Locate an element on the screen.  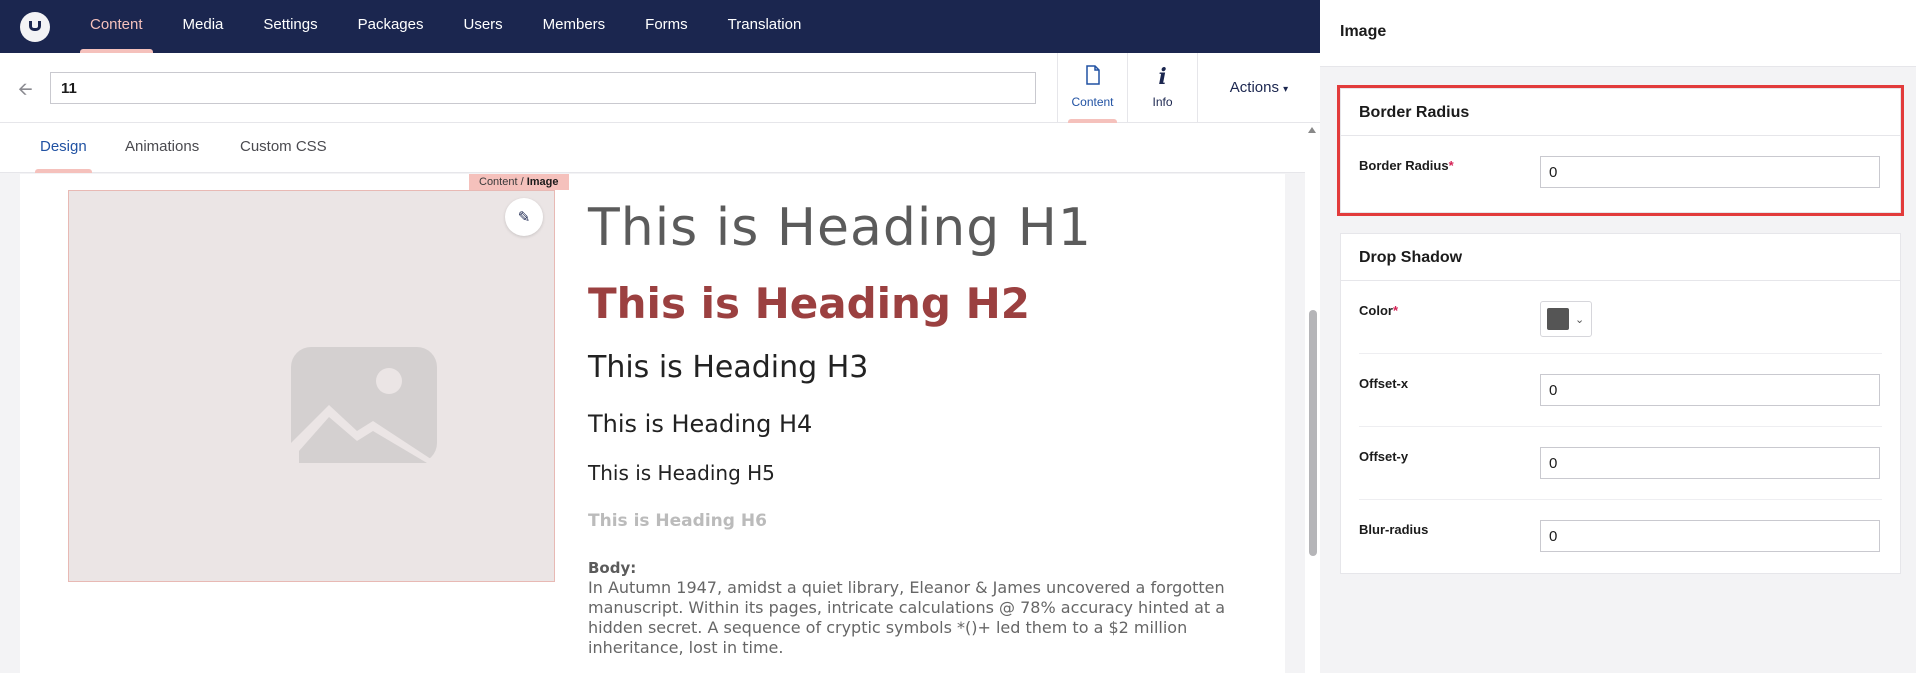
offset-y-input is located at coordinates (1710, 463).